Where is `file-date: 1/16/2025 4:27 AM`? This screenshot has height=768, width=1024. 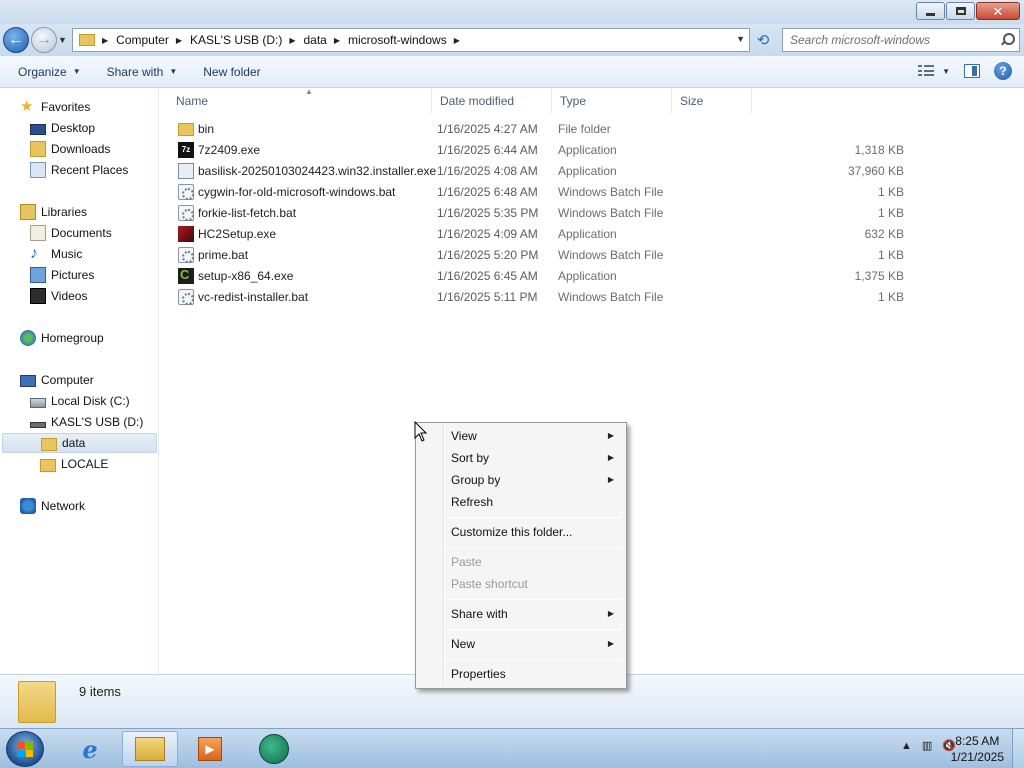
file-date: 1/16/2025 4:27 AM is located at coordinates (487, 129).